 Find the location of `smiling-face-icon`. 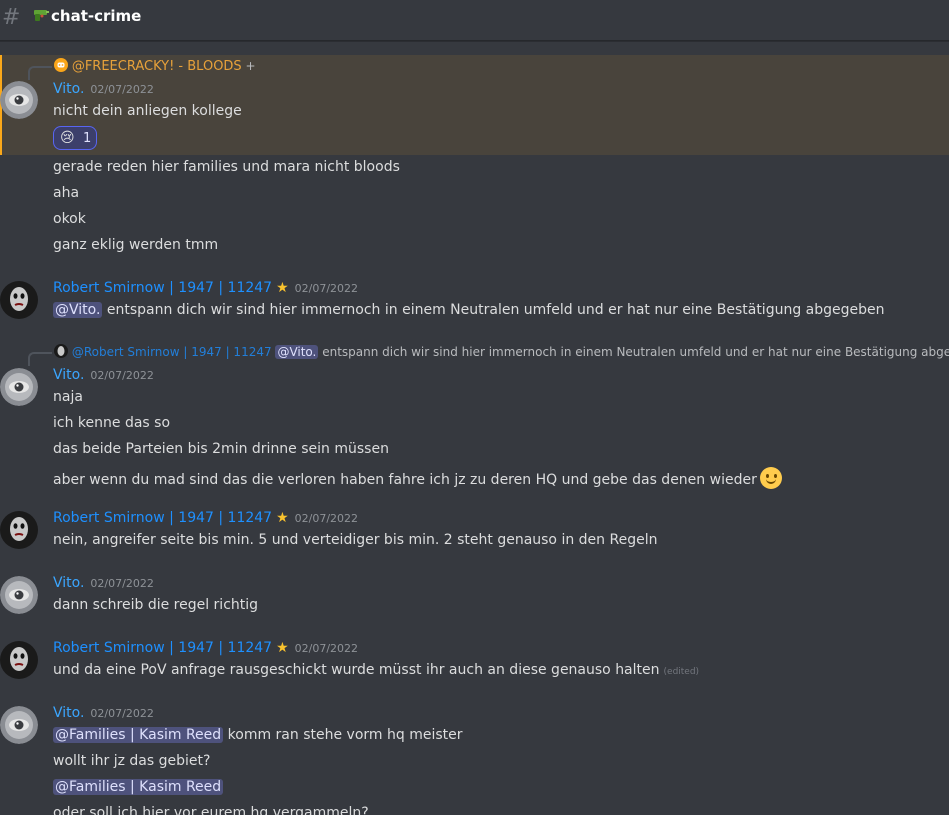

smiling-face-icon is located at coordinates (770, 478).